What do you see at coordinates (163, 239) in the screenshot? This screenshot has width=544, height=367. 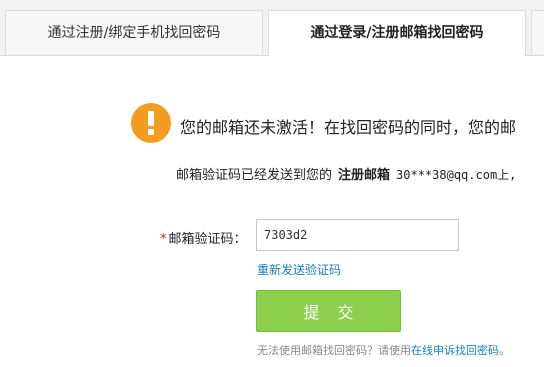 I see `required-mark: *` at bounding box center [163, 239].